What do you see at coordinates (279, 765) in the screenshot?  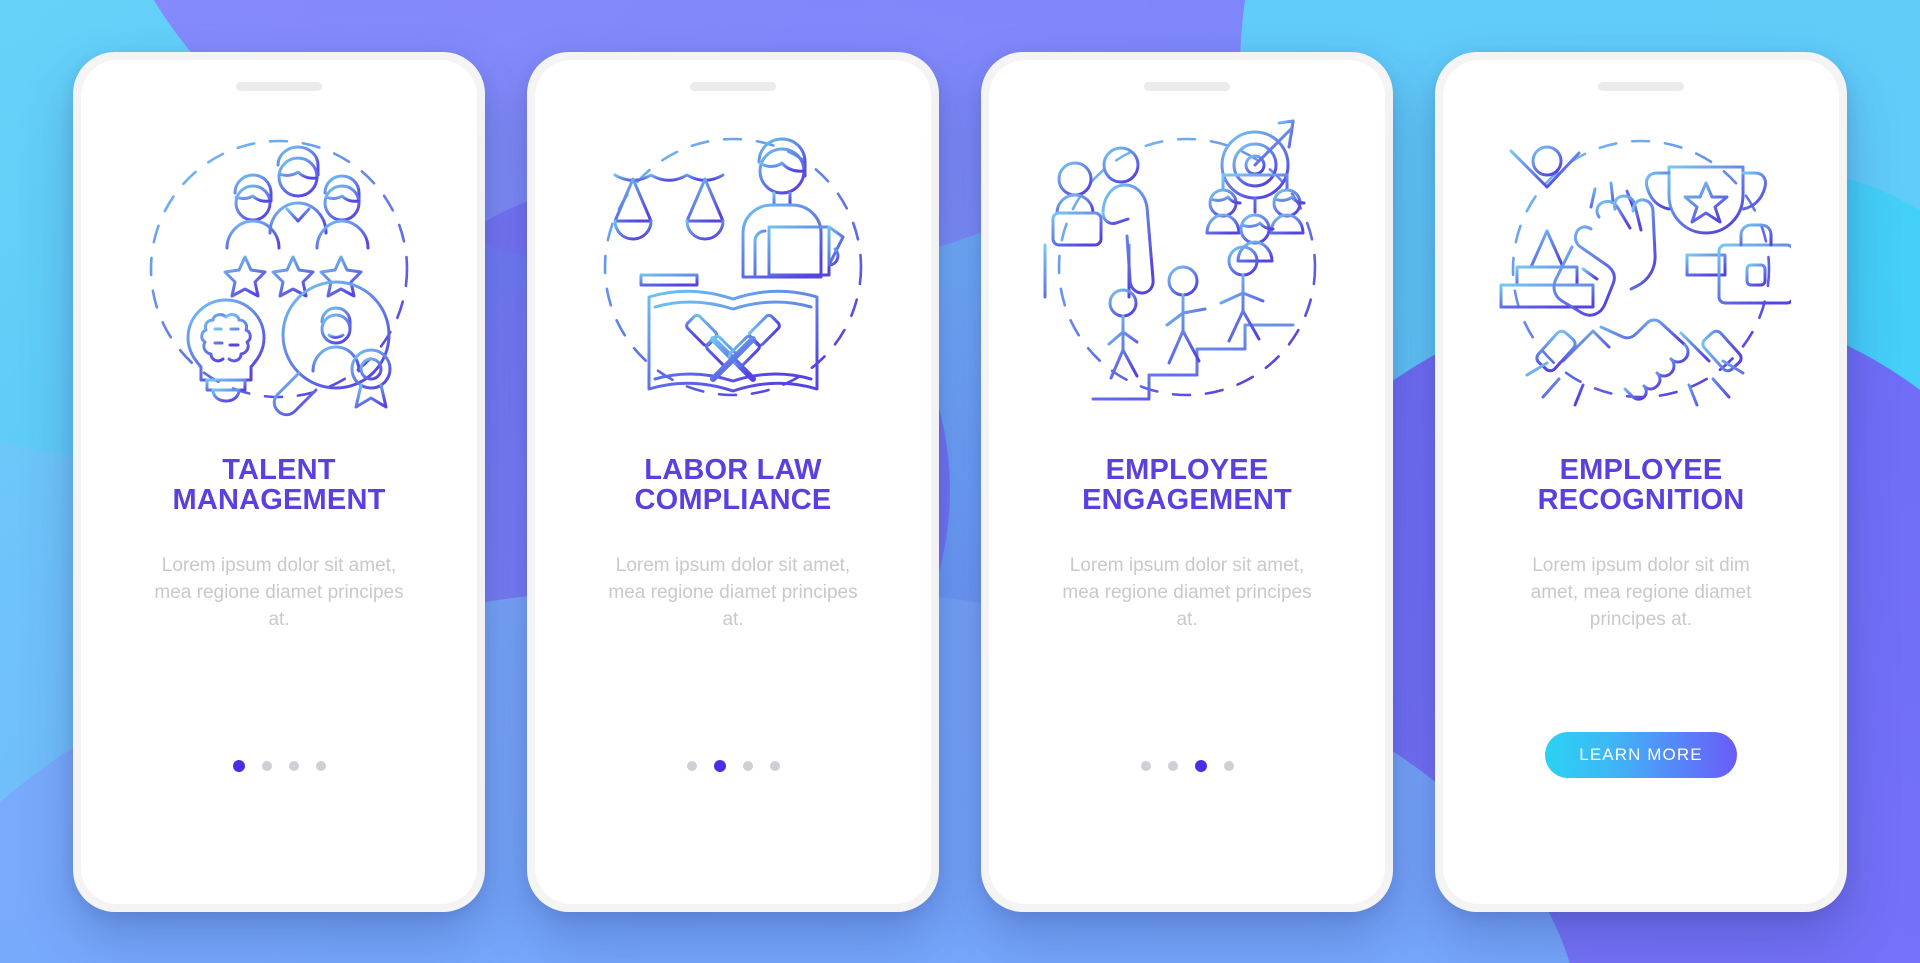 I see `pagination-dots-talent-management` at bounding box center [279, 765].